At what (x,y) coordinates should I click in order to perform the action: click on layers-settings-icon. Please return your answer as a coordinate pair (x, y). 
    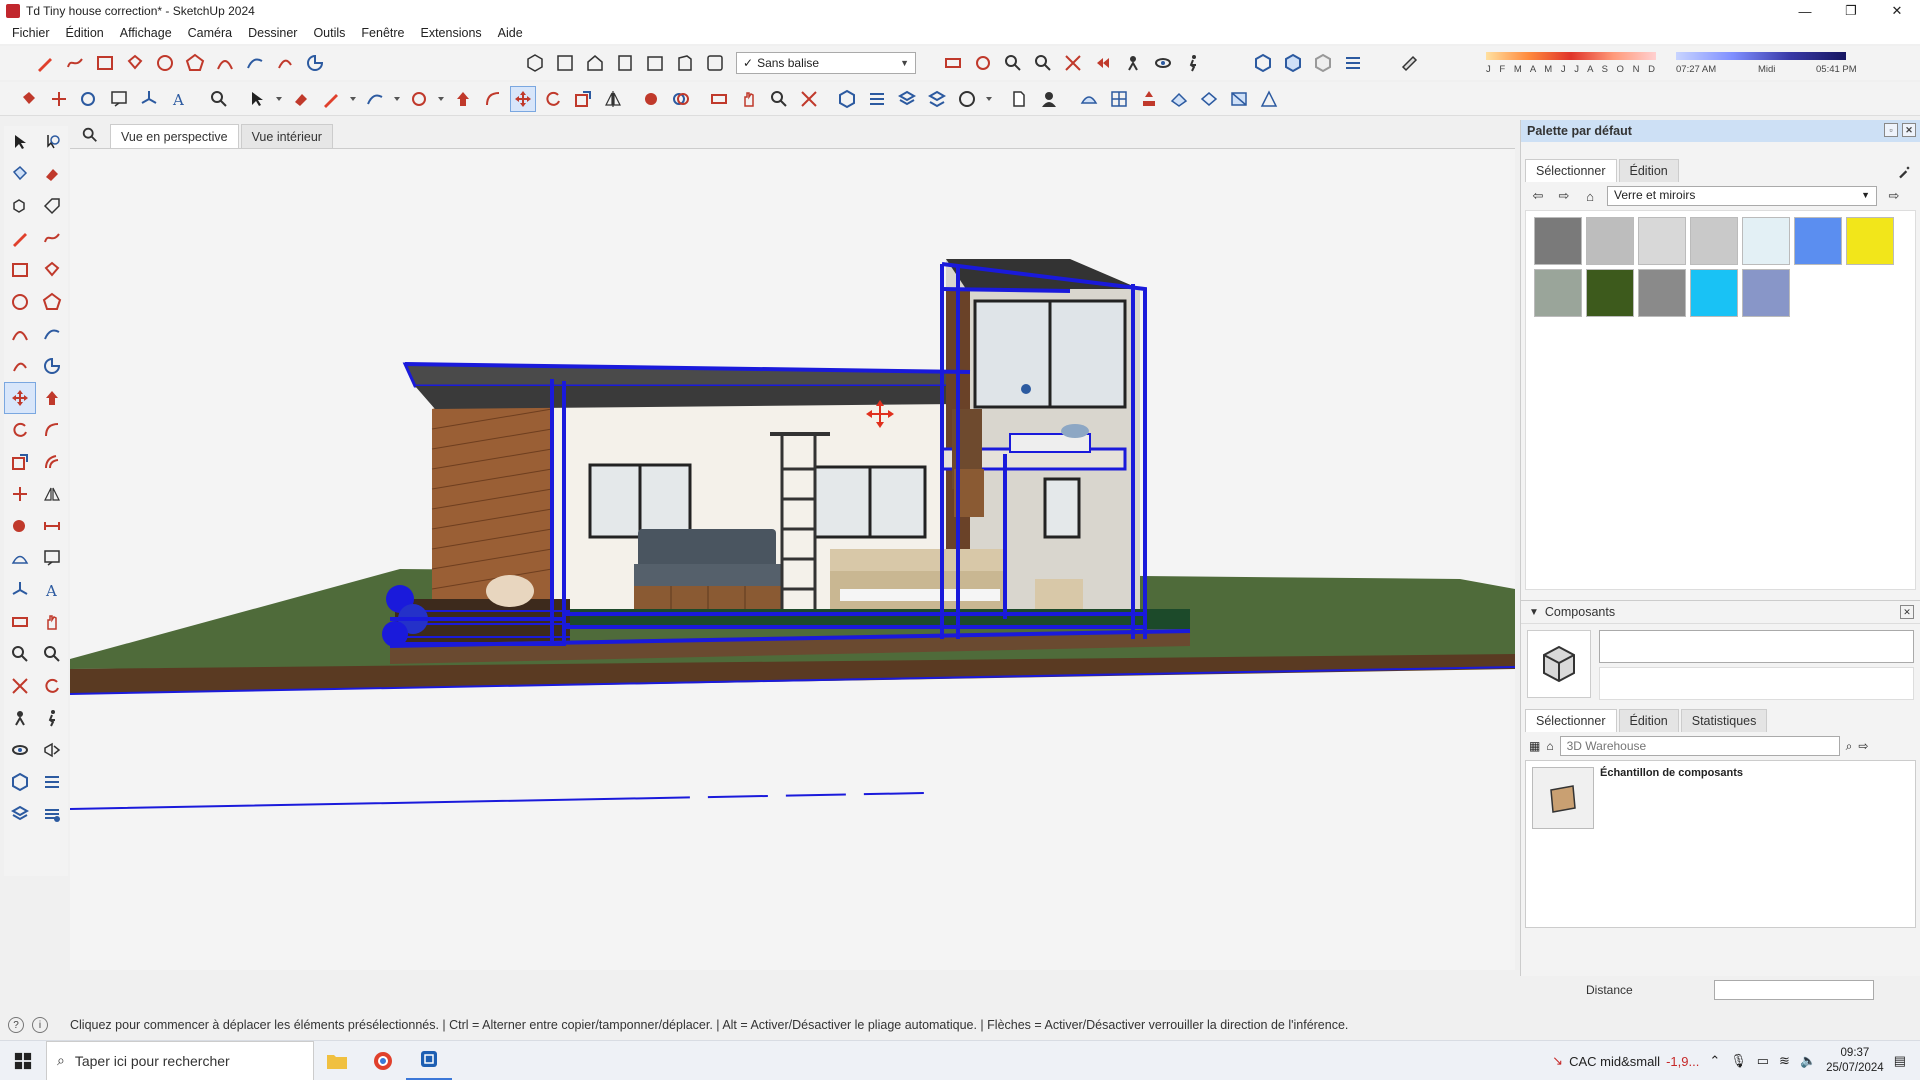
    Looking at the image, I should click on (52, 814).